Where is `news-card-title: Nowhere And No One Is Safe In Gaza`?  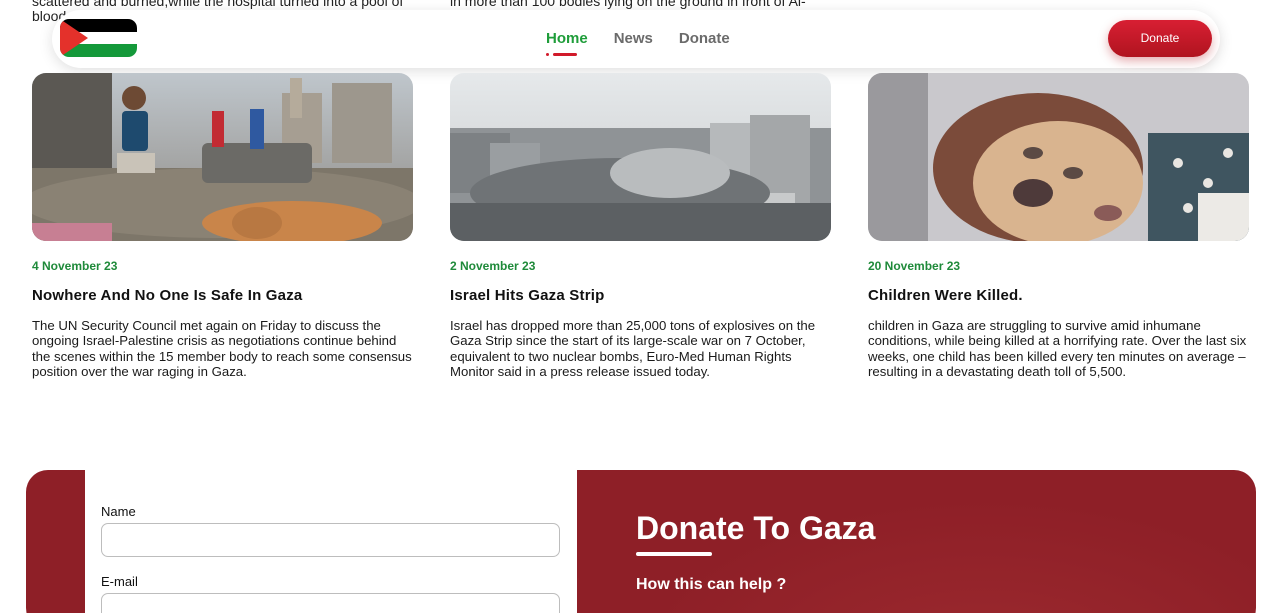 news-card-title: Nowhere And No One Is Safe In Gaza is located at coordinates (222, 295).